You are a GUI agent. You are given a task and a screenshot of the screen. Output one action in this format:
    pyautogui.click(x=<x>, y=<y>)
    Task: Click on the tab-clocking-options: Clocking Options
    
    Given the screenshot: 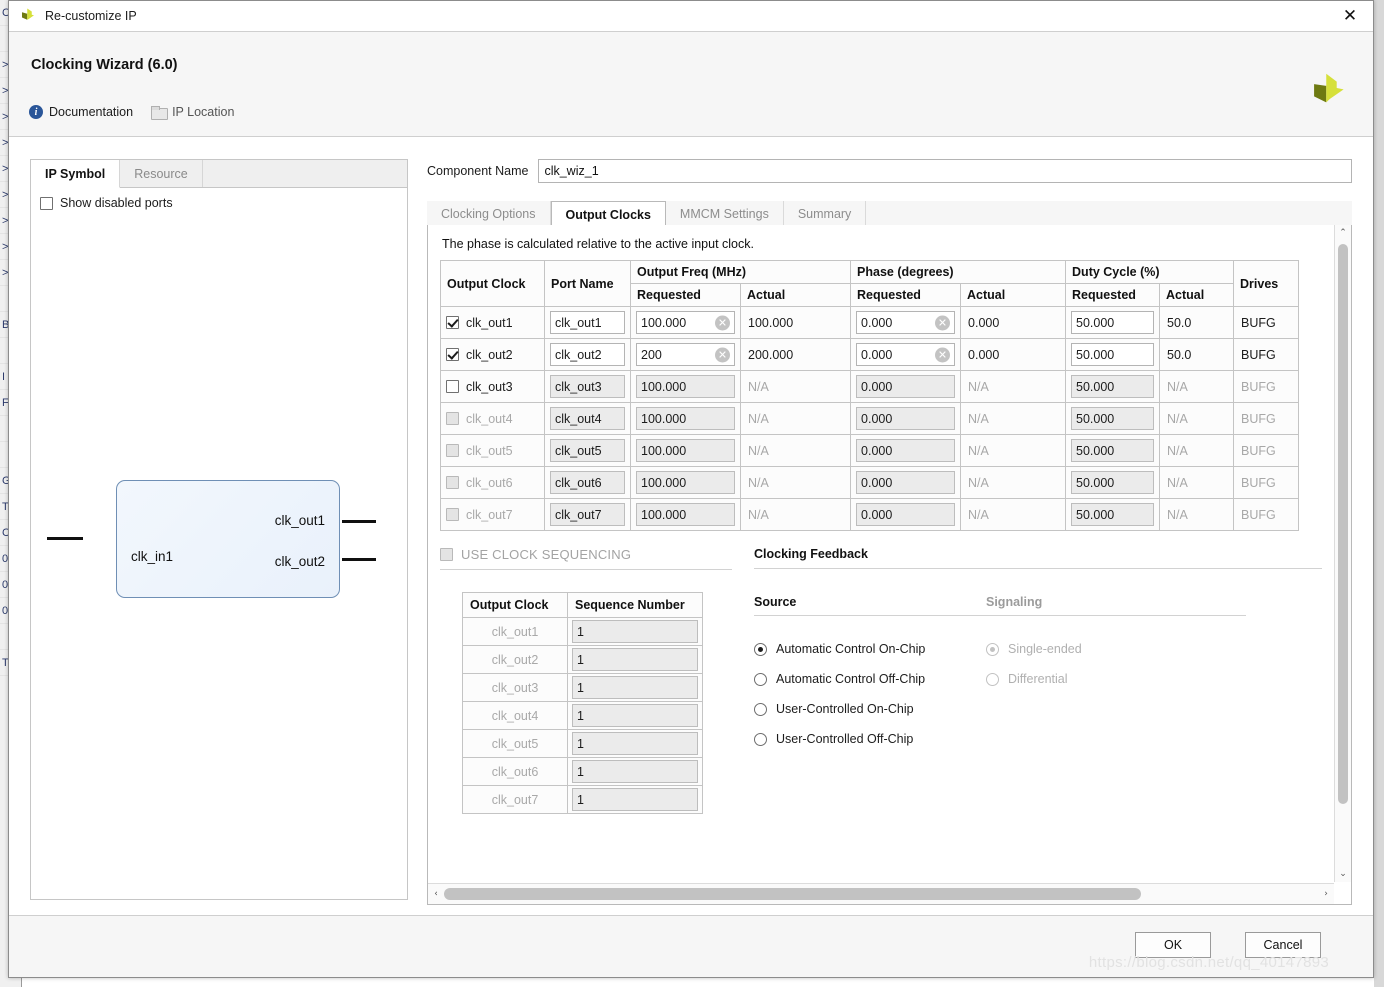 What is the action you would take?
    pyautogui.click(x=489, y=214)
    